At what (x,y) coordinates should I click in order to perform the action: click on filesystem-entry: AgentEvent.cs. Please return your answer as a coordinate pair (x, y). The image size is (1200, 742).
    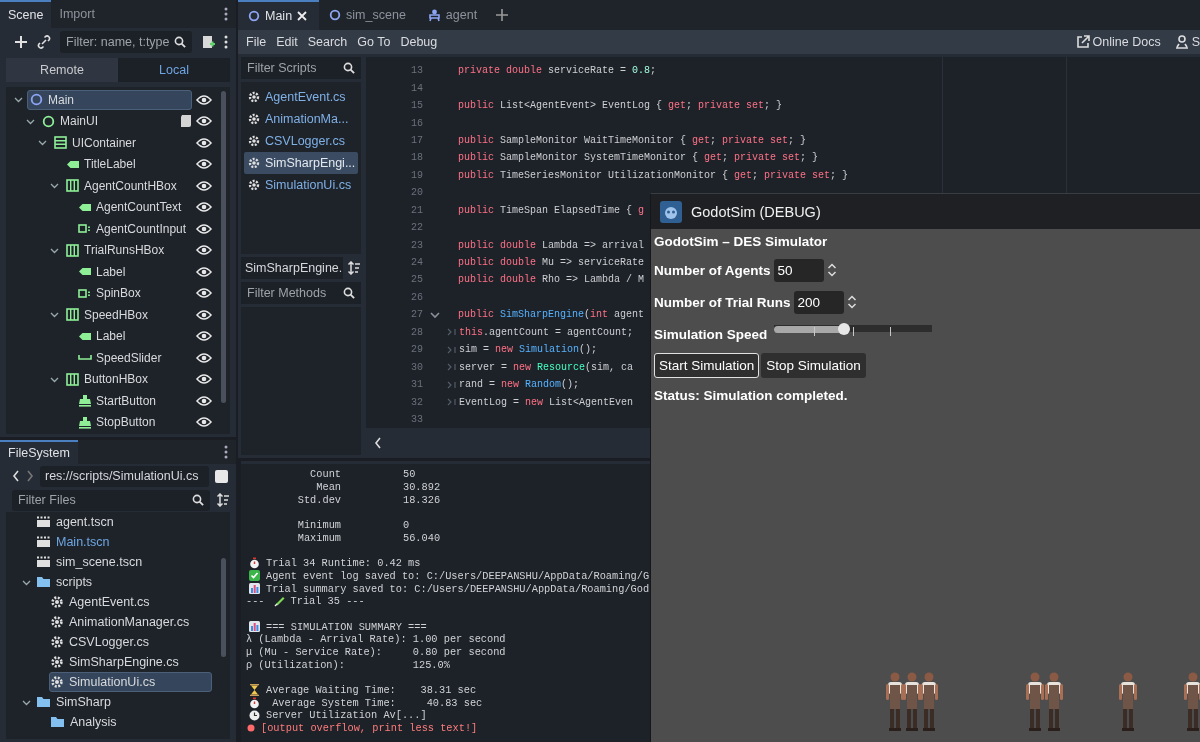
    Looking at the image, I should click on (130, 602).